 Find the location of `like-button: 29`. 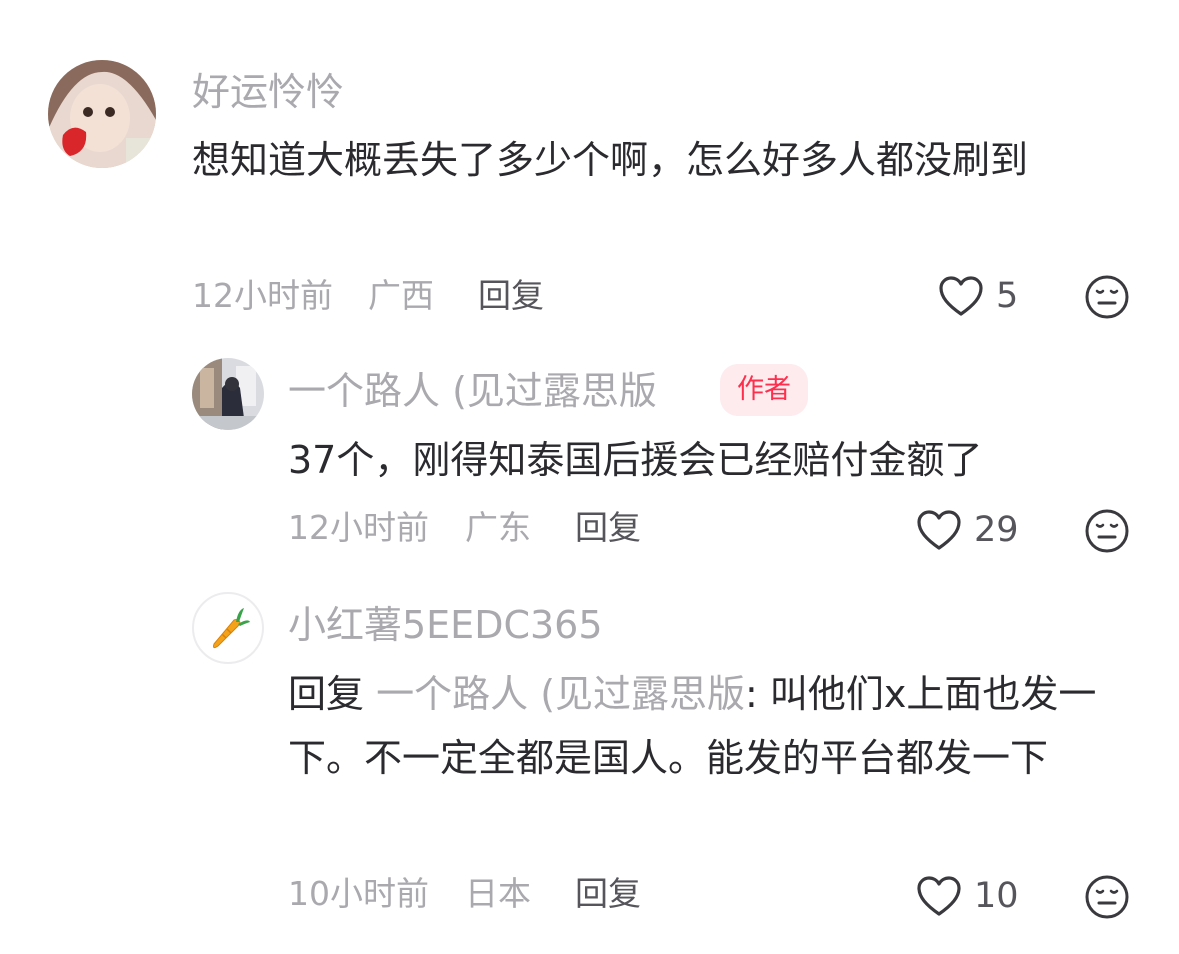

like-button: 29 is located at coordinates (967, 530).